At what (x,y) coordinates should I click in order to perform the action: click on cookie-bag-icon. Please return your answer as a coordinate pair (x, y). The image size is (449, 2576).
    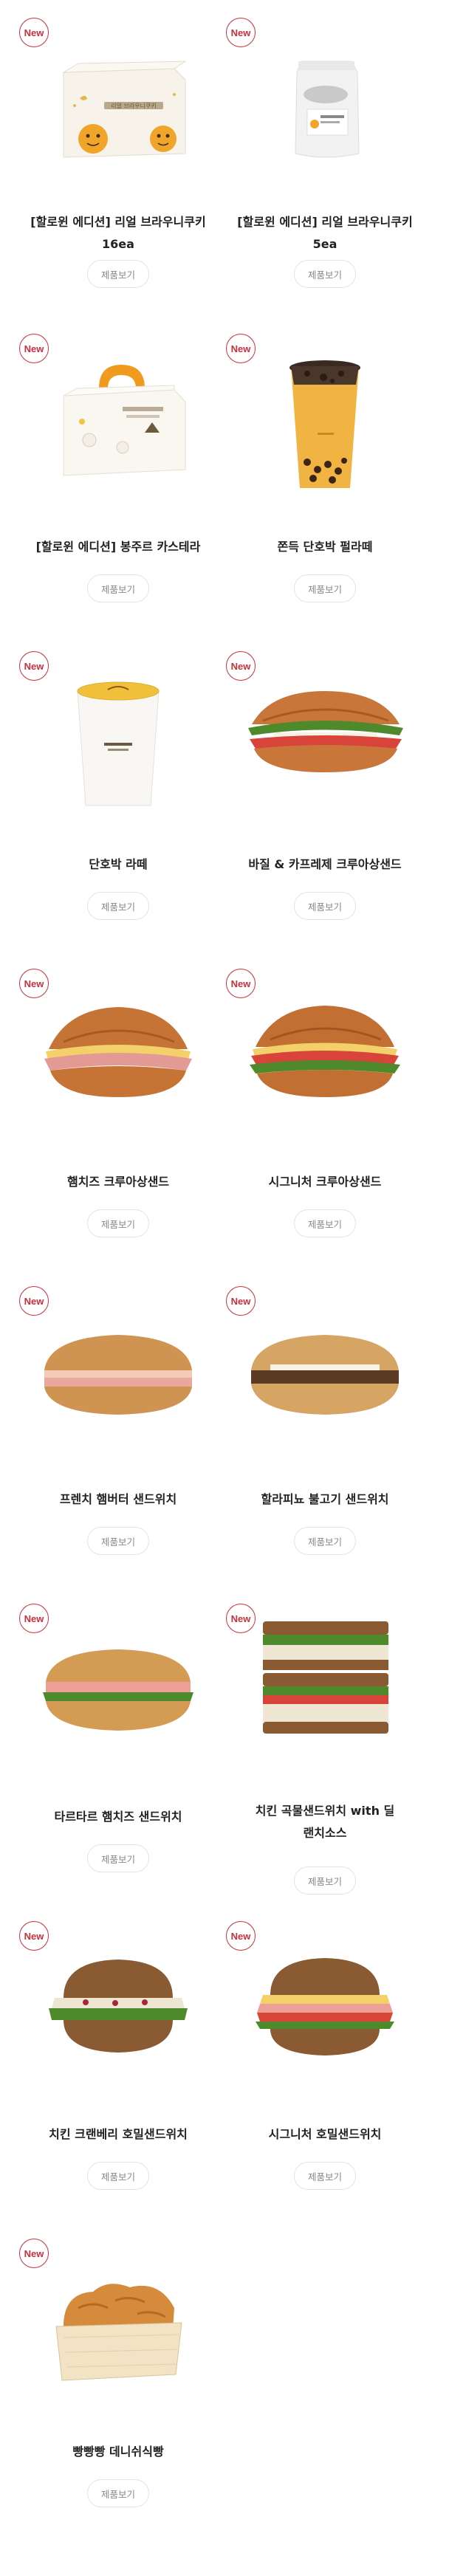
    Looking at the image, I should click on (325, 102).